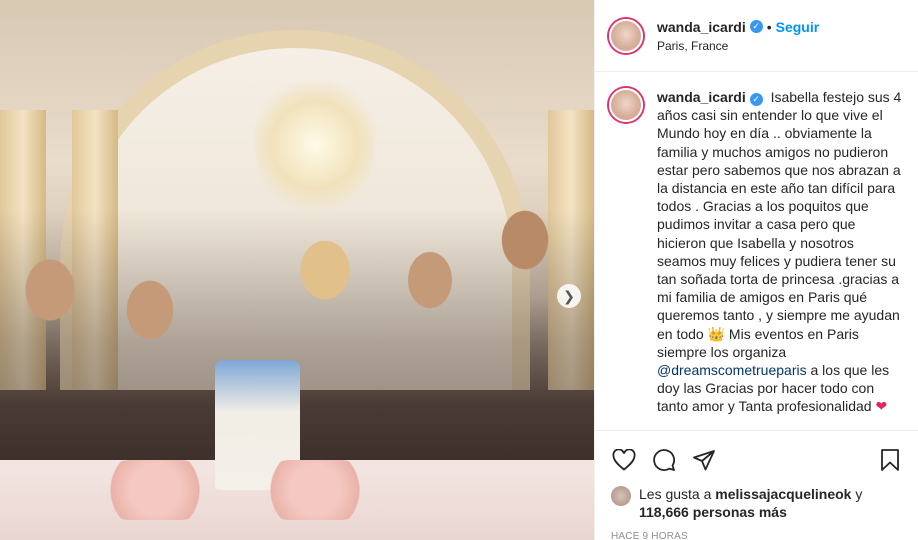  Describe the element at coordinates (621, 496) in the screenshot. I see `liker-avatar` at that location.